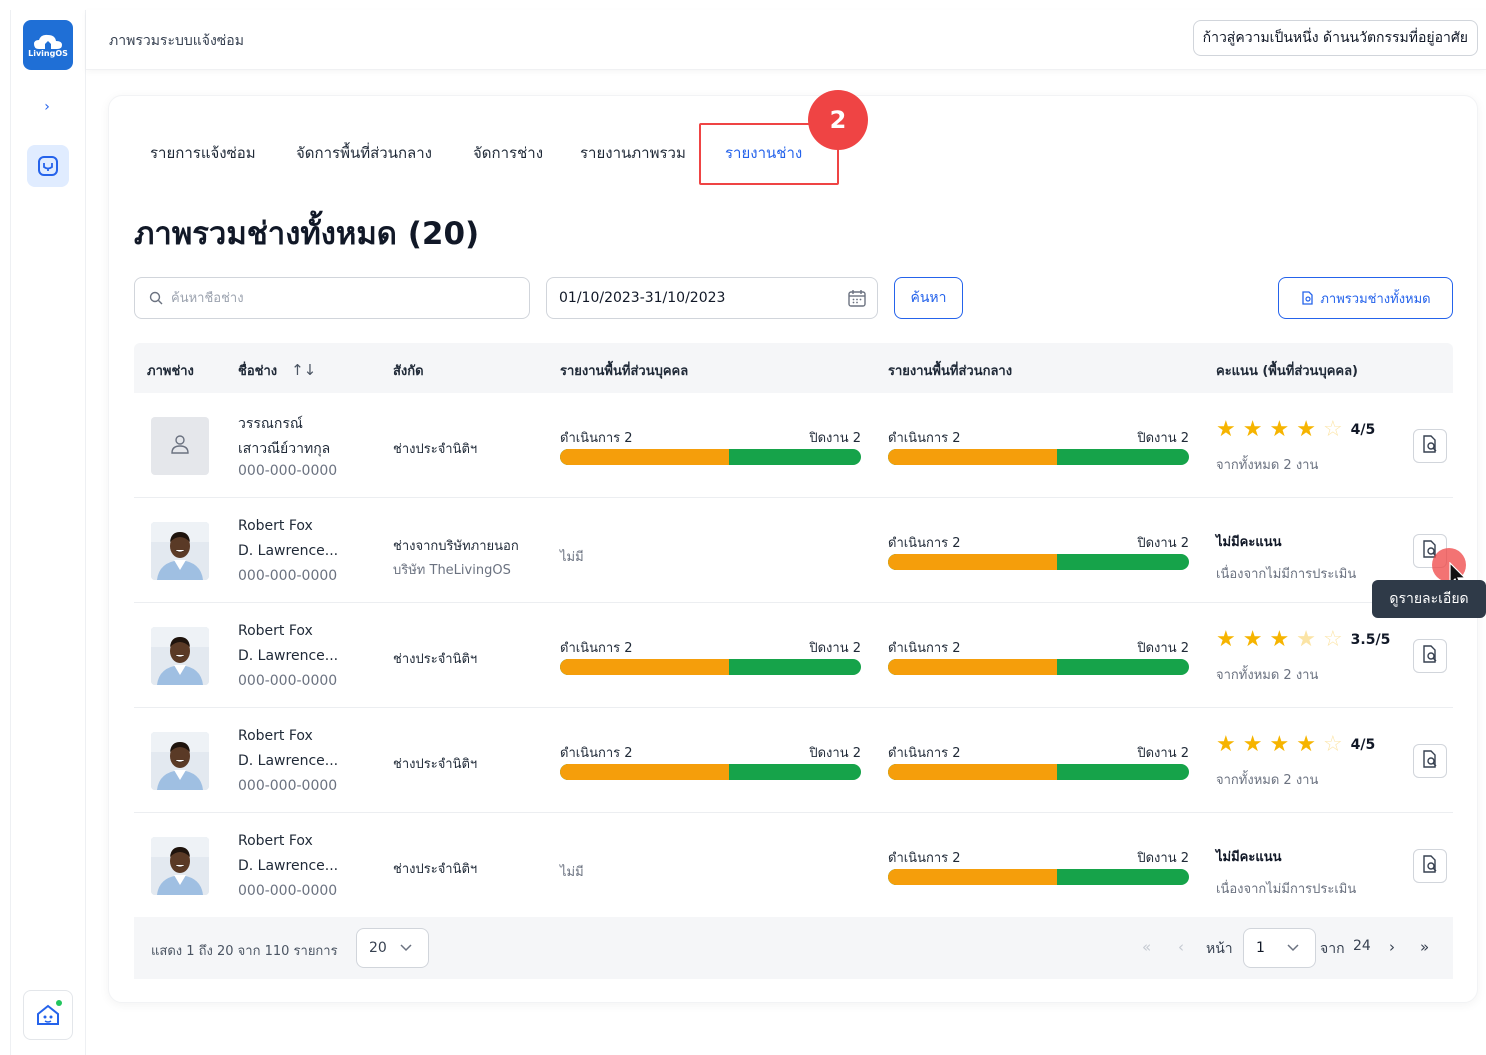 Image resolution: width=1486 pixels, height=1055 pixels. What do you see at coordinates (203, 153) in the screenshot?
I see `tab-repair-list: รายการแจ้งซ่อม` at bounding box center [203, 153].